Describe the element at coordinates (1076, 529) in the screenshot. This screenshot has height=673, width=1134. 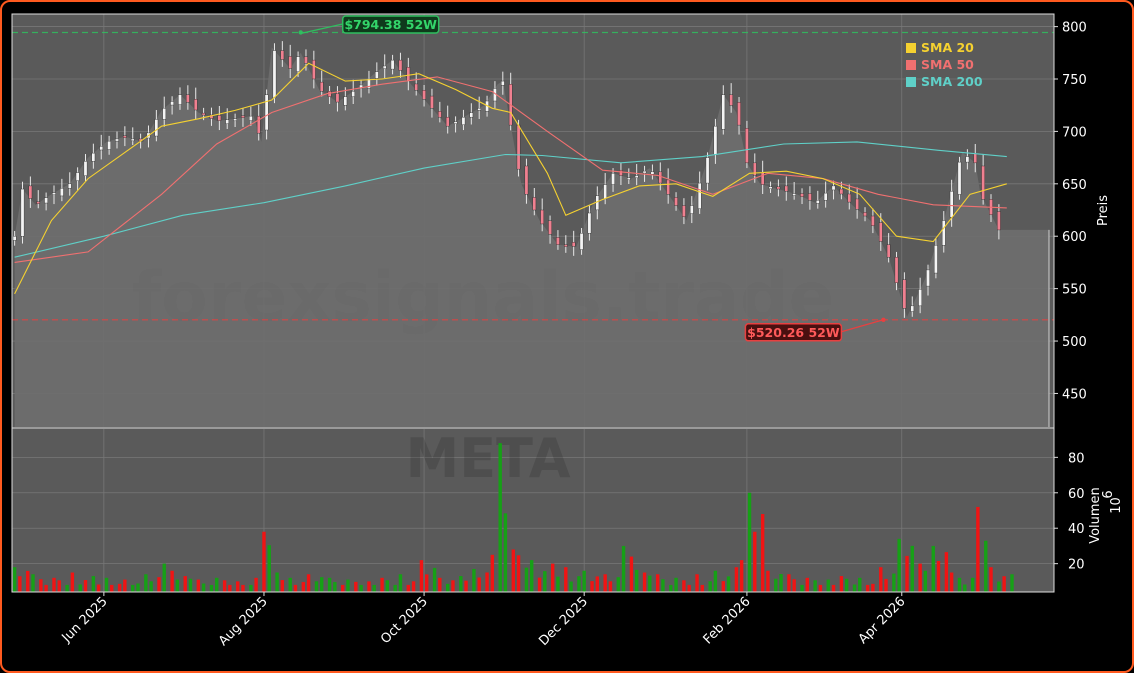
I see `volume-tick-label: 40` at that location.